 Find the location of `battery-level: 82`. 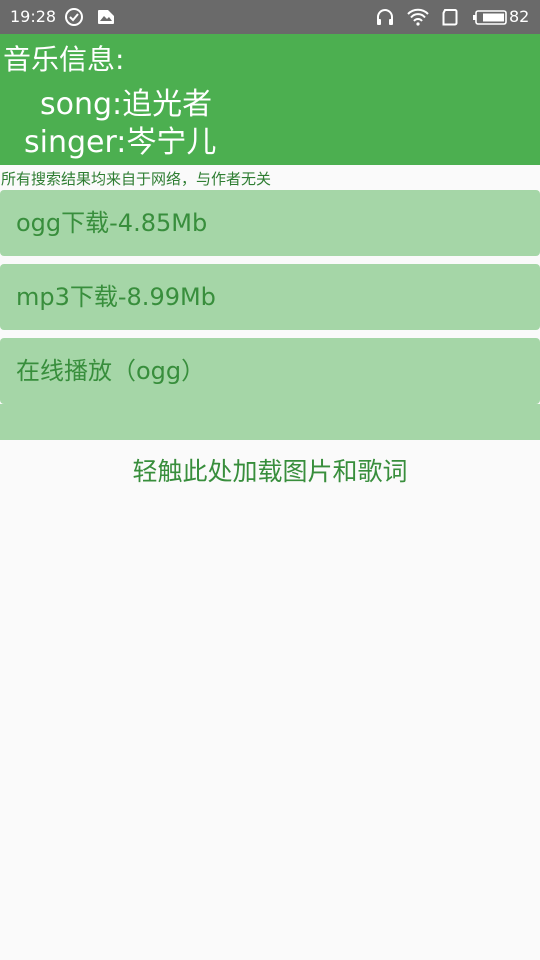

battery-level: 82 is located at coordinates (519, 16).